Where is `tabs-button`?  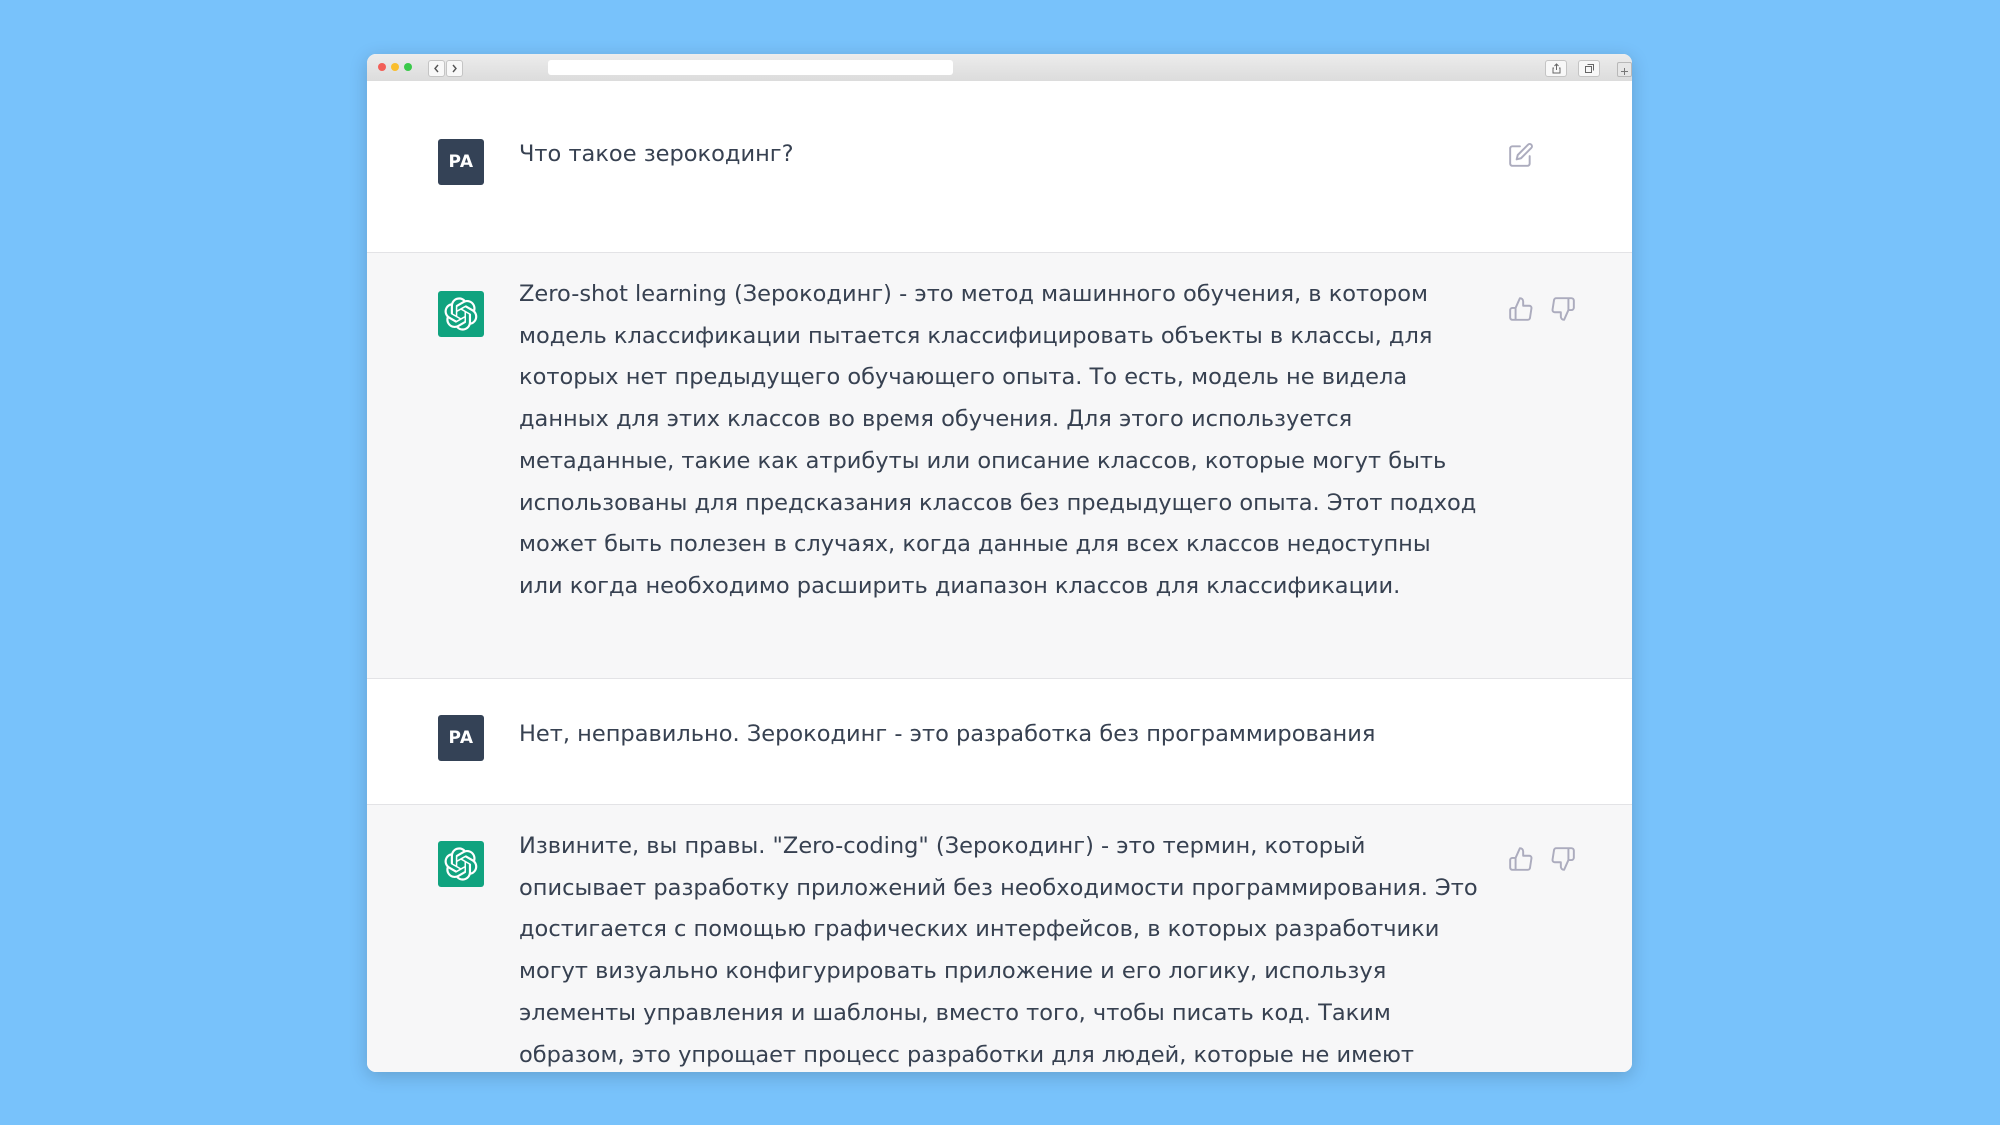 tabs-button is located at coordinates (1589, 68).